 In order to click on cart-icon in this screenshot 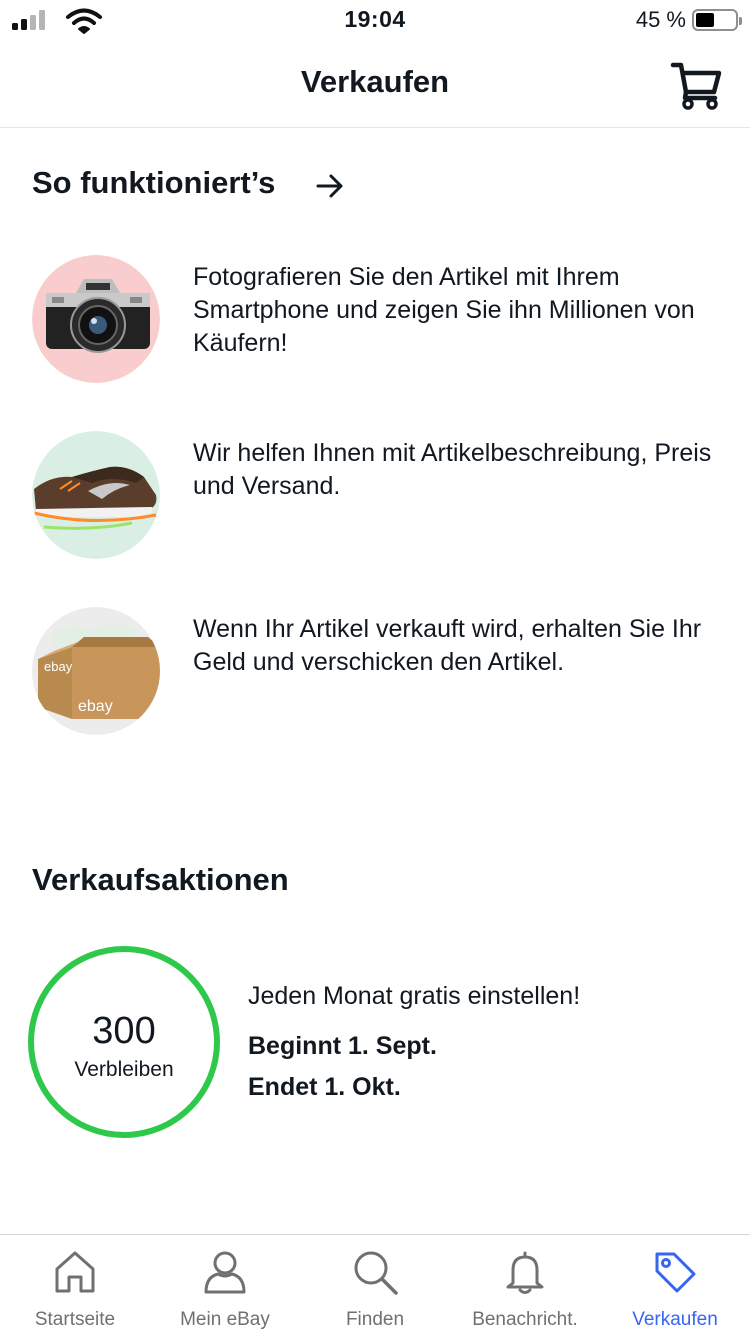, I will do `click(696, 85)`.